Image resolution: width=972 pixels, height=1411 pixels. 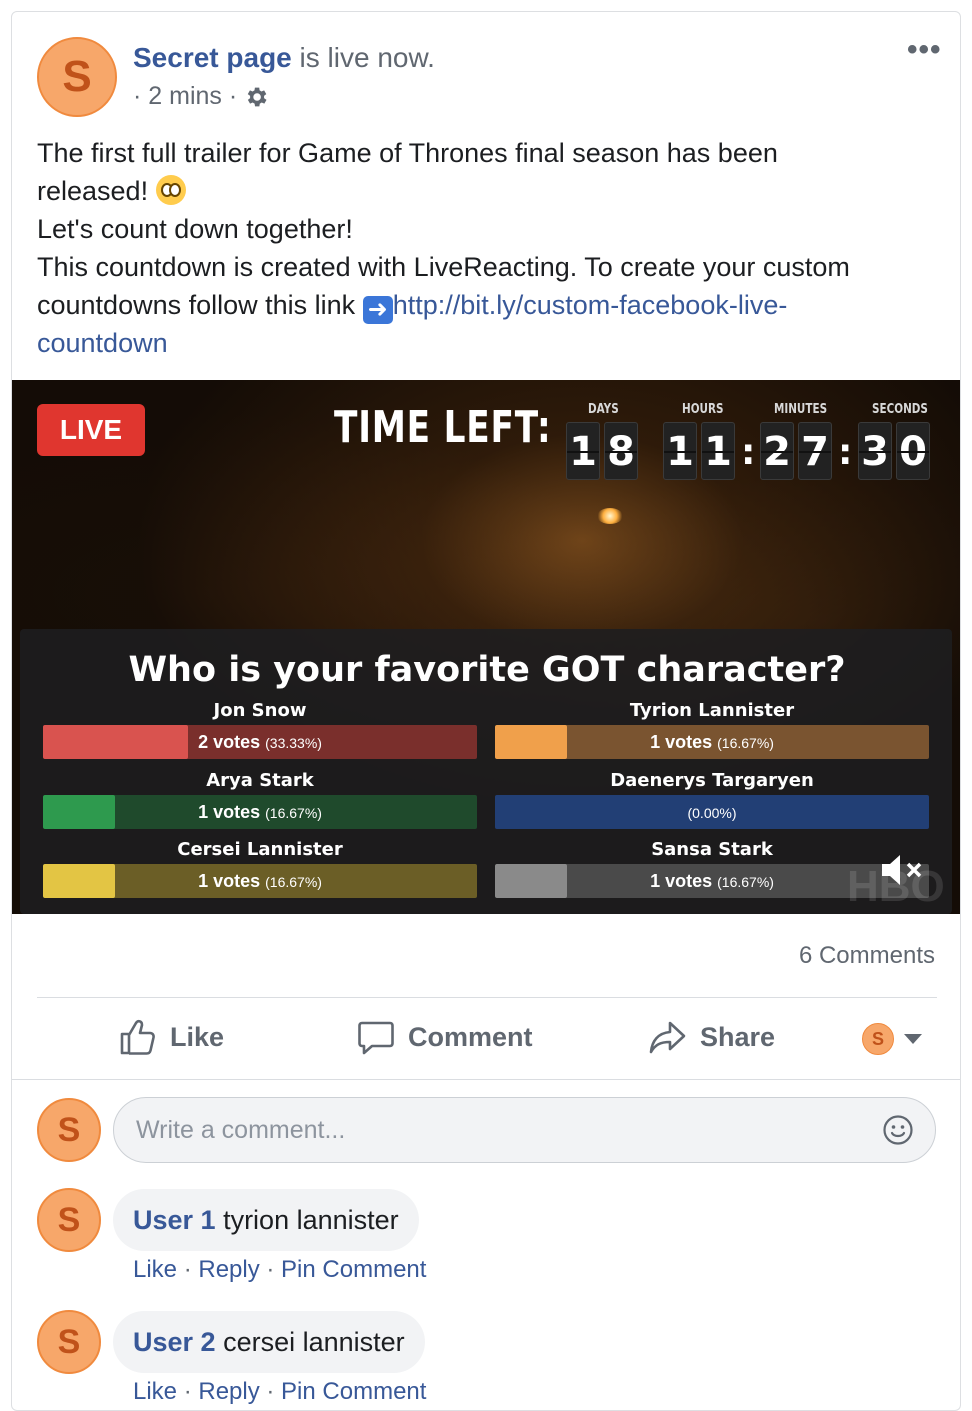 What do you see at coordinates (185, 96) in the screenshot?
I see `post-time: · 2 mins ·` at bounding box center [185, 96].